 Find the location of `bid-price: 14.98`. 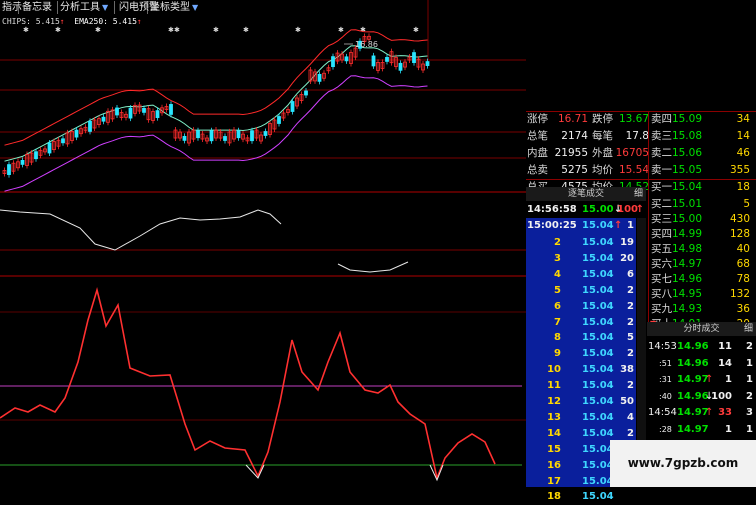

bid-price: 14.98 is located at coordinates (686, 249).